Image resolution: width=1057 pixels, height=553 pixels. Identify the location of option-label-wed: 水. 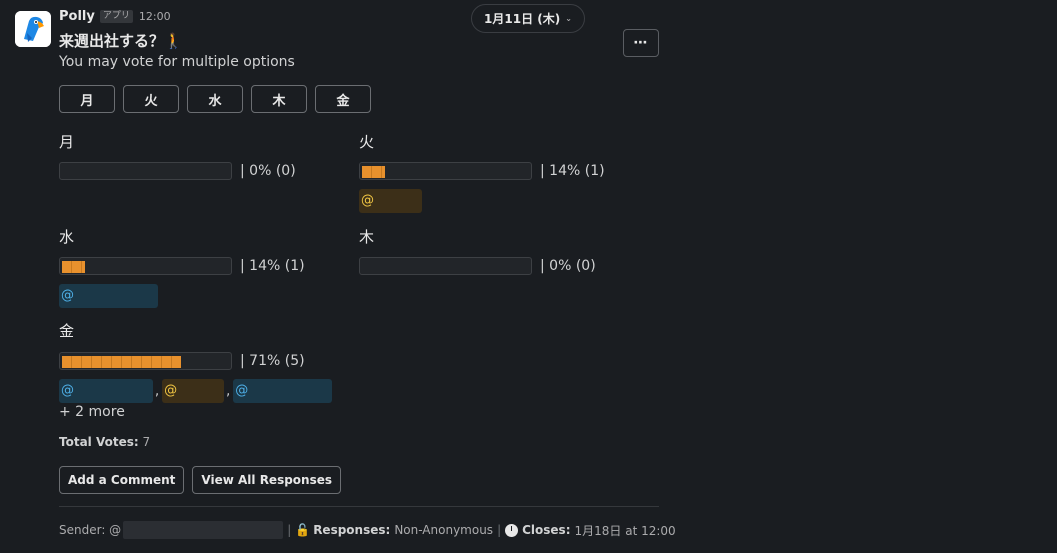
(67, 237).